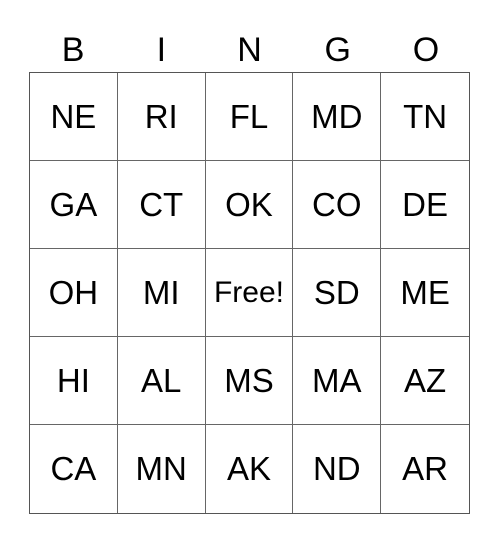 The image size is (500, 544). What do you see at coordinates (162, 469) in the screenshot?
I see `bingo-cell: MN` at bounding box center [162, 469].